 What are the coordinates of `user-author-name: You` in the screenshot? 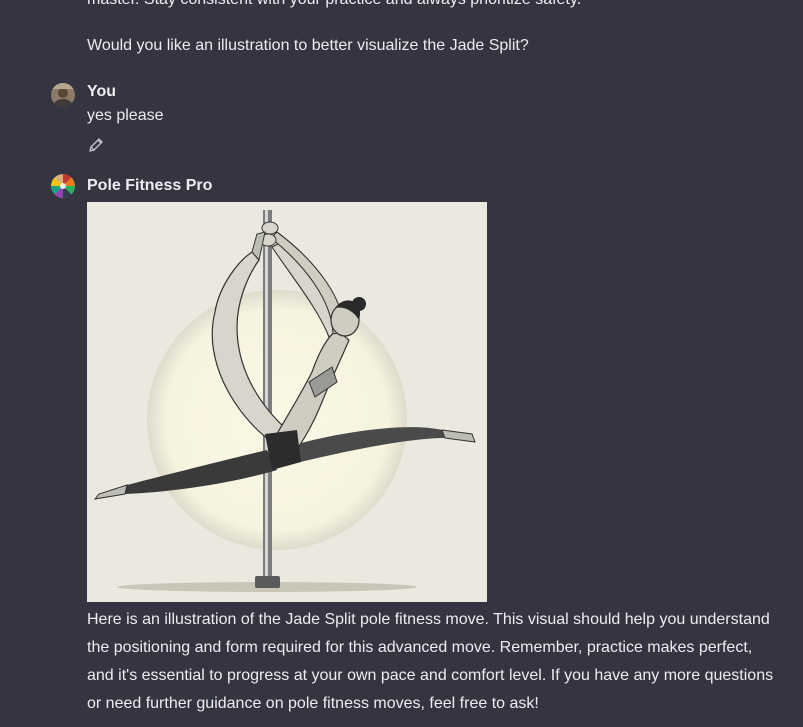 It's located at (102, 91).